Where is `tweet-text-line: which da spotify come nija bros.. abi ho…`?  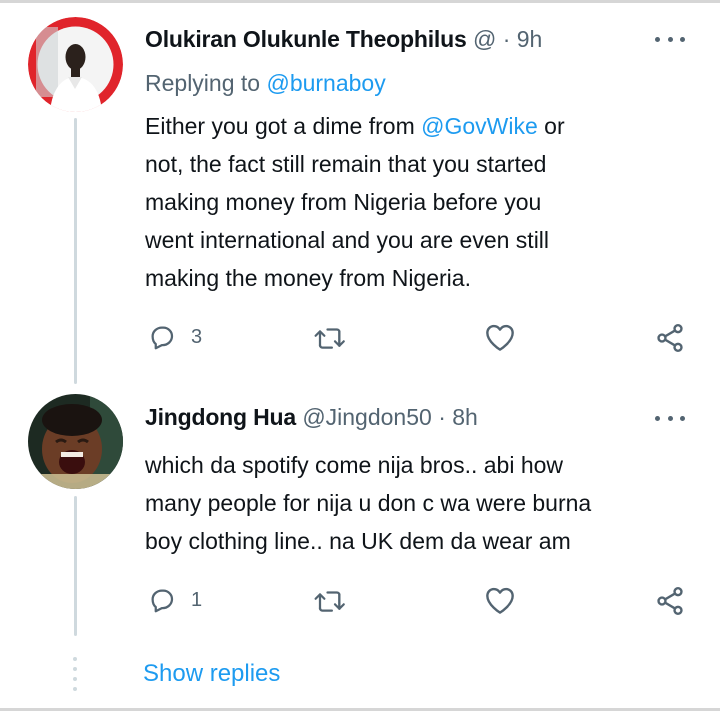 tweet-text-line: which da spotify come nija bros.. abi ho… is located at coordinates (354, 465).